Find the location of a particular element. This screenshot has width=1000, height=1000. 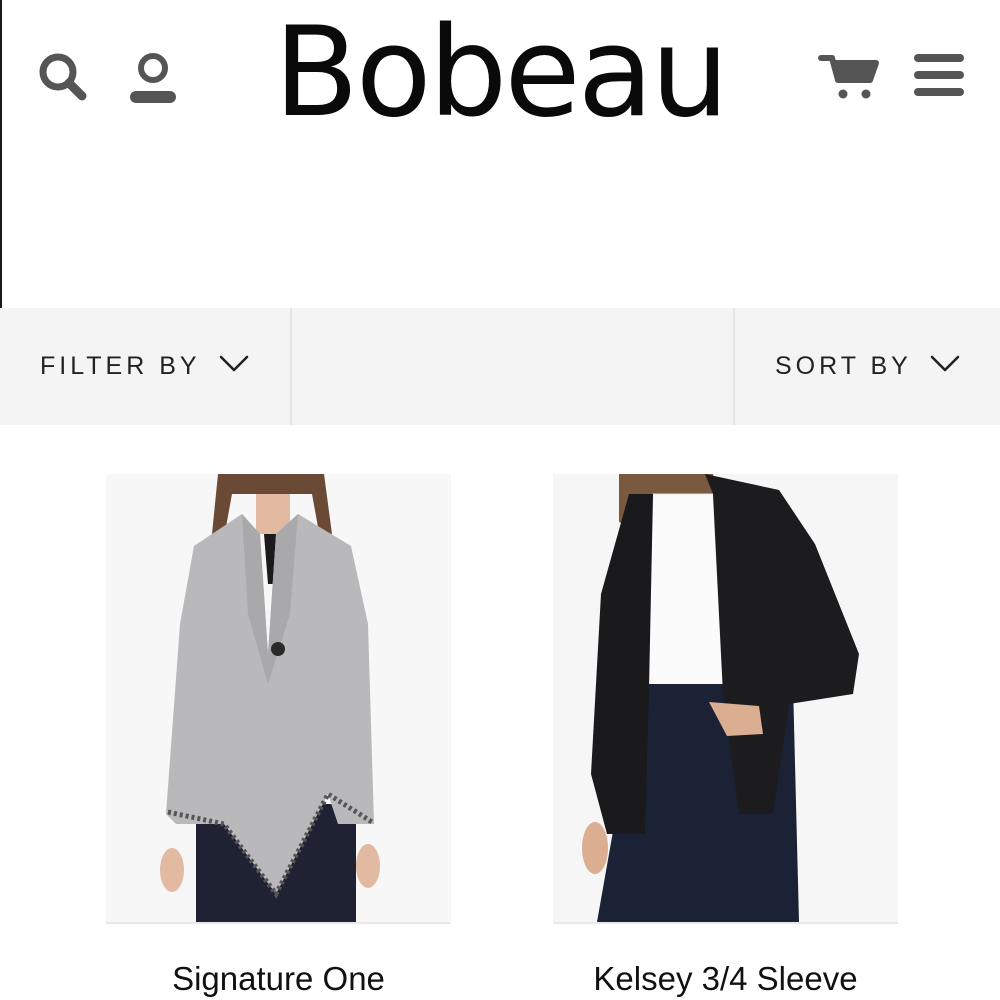

filter-divider is located at coordinates (291, 366).